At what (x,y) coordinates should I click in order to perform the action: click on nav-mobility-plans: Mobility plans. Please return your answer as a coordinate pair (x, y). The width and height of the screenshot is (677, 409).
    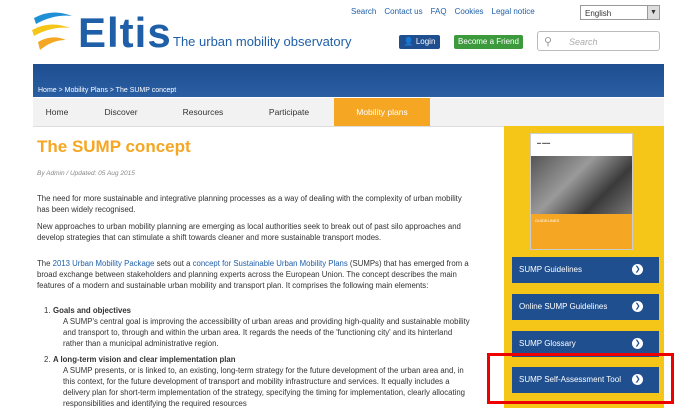
    Looking at the image, I should click on (382, 112).